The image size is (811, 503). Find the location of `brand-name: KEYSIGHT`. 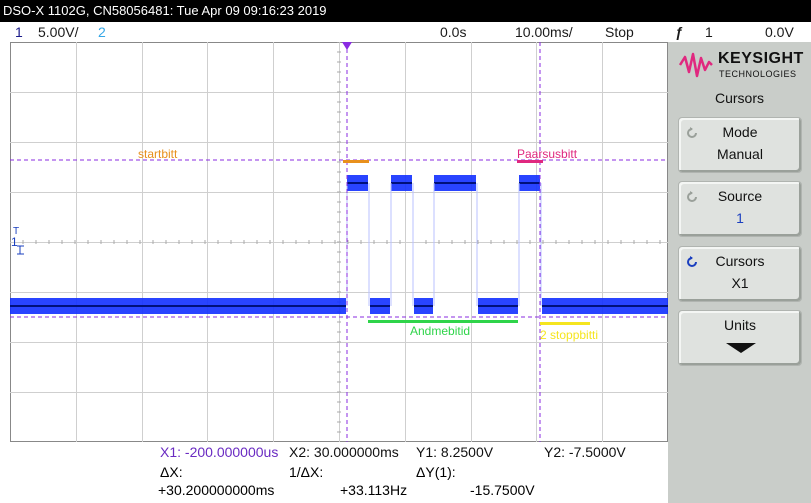

brand-name: KEYSIGHT is located at coordinates (761, 58).